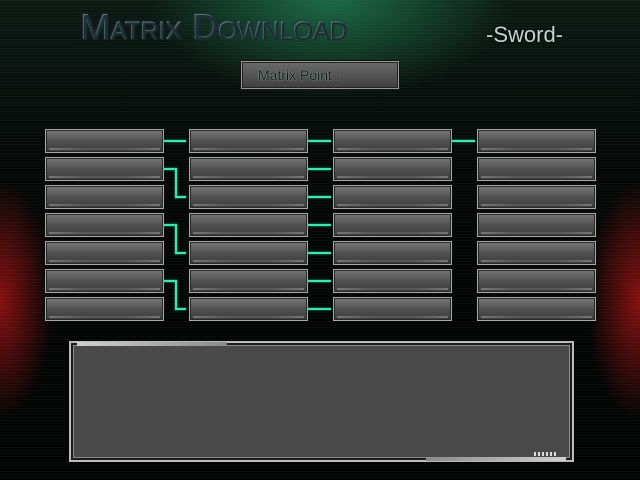 The width and height of the screenshot is (640, 480). What do you see at coordinates (104, 253) in the screenshot?
I see `matrix-slot-c1-r5` at bounding box center [104, 253].